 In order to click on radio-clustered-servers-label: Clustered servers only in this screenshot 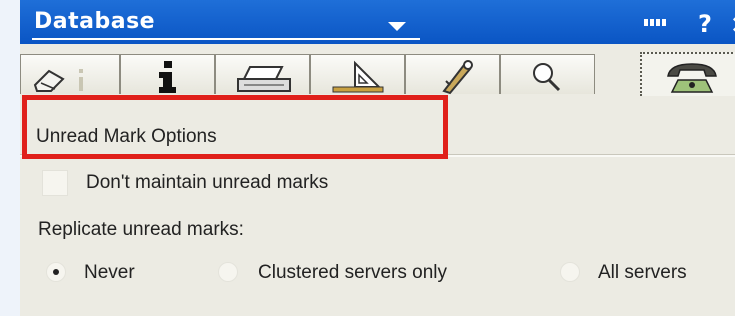, I will do `click(352, 273)`.